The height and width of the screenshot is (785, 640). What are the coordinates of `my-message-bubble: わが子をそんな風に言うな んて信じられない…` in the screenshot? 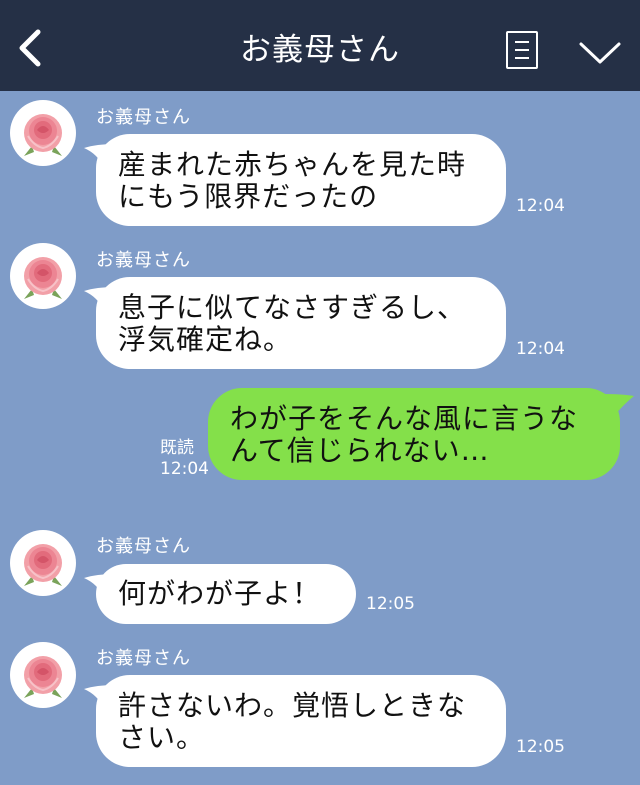 It's located at (421, 434).